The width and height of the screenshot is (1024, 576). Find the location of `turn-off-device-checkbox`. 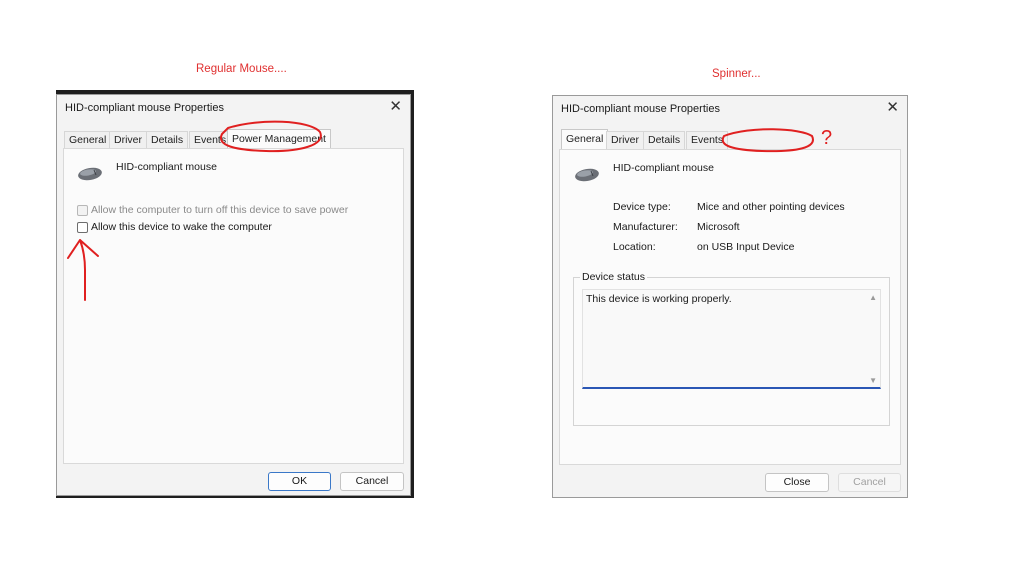

turn-off-device-checkbox is located at coordinates (82, 210).